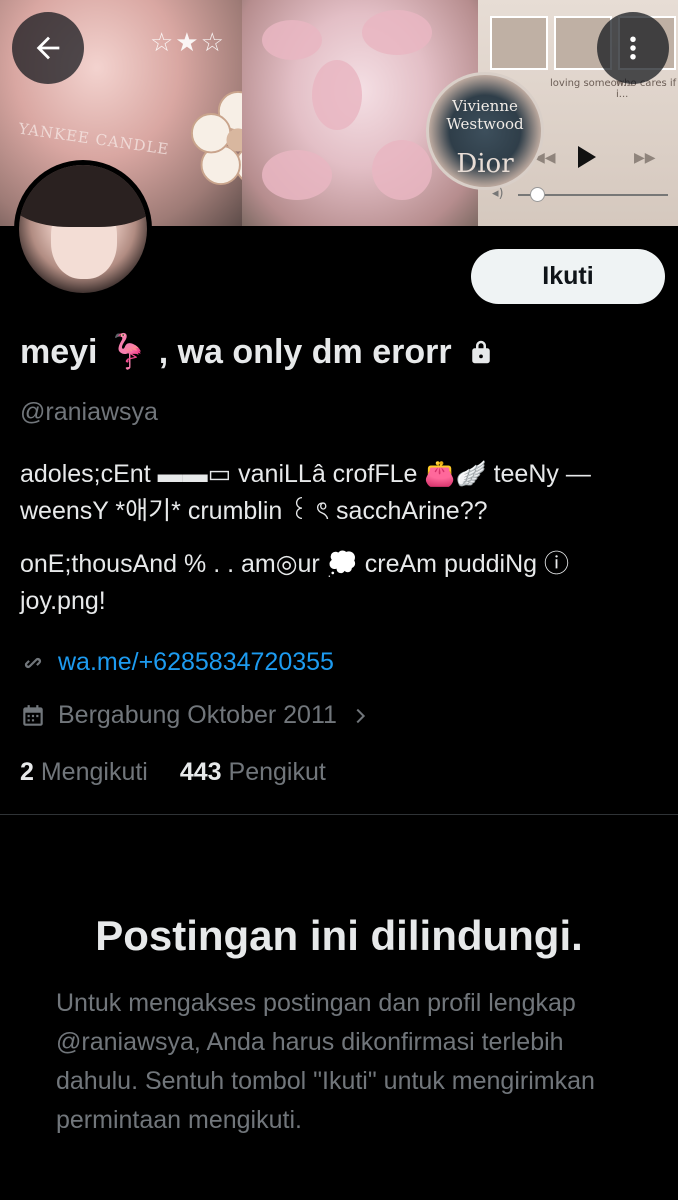 The height and width of the screenshot is (1200, 678). Describe the element at coordinates (485, 131) in the screenshot. I see `vivienne-westwood-logo: Vivienne Westwood Dior` at that location.